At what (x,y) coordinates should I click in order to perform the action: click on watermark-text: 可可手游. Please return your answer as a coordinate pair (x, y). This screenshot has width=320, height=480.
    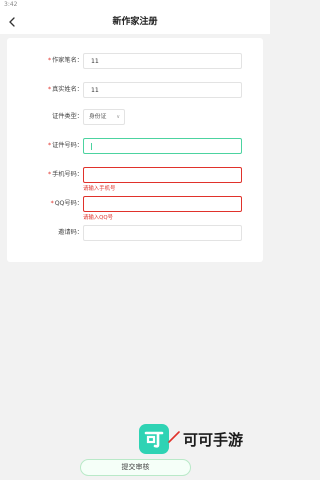
    Looking at the image, I should click on (213, 439).